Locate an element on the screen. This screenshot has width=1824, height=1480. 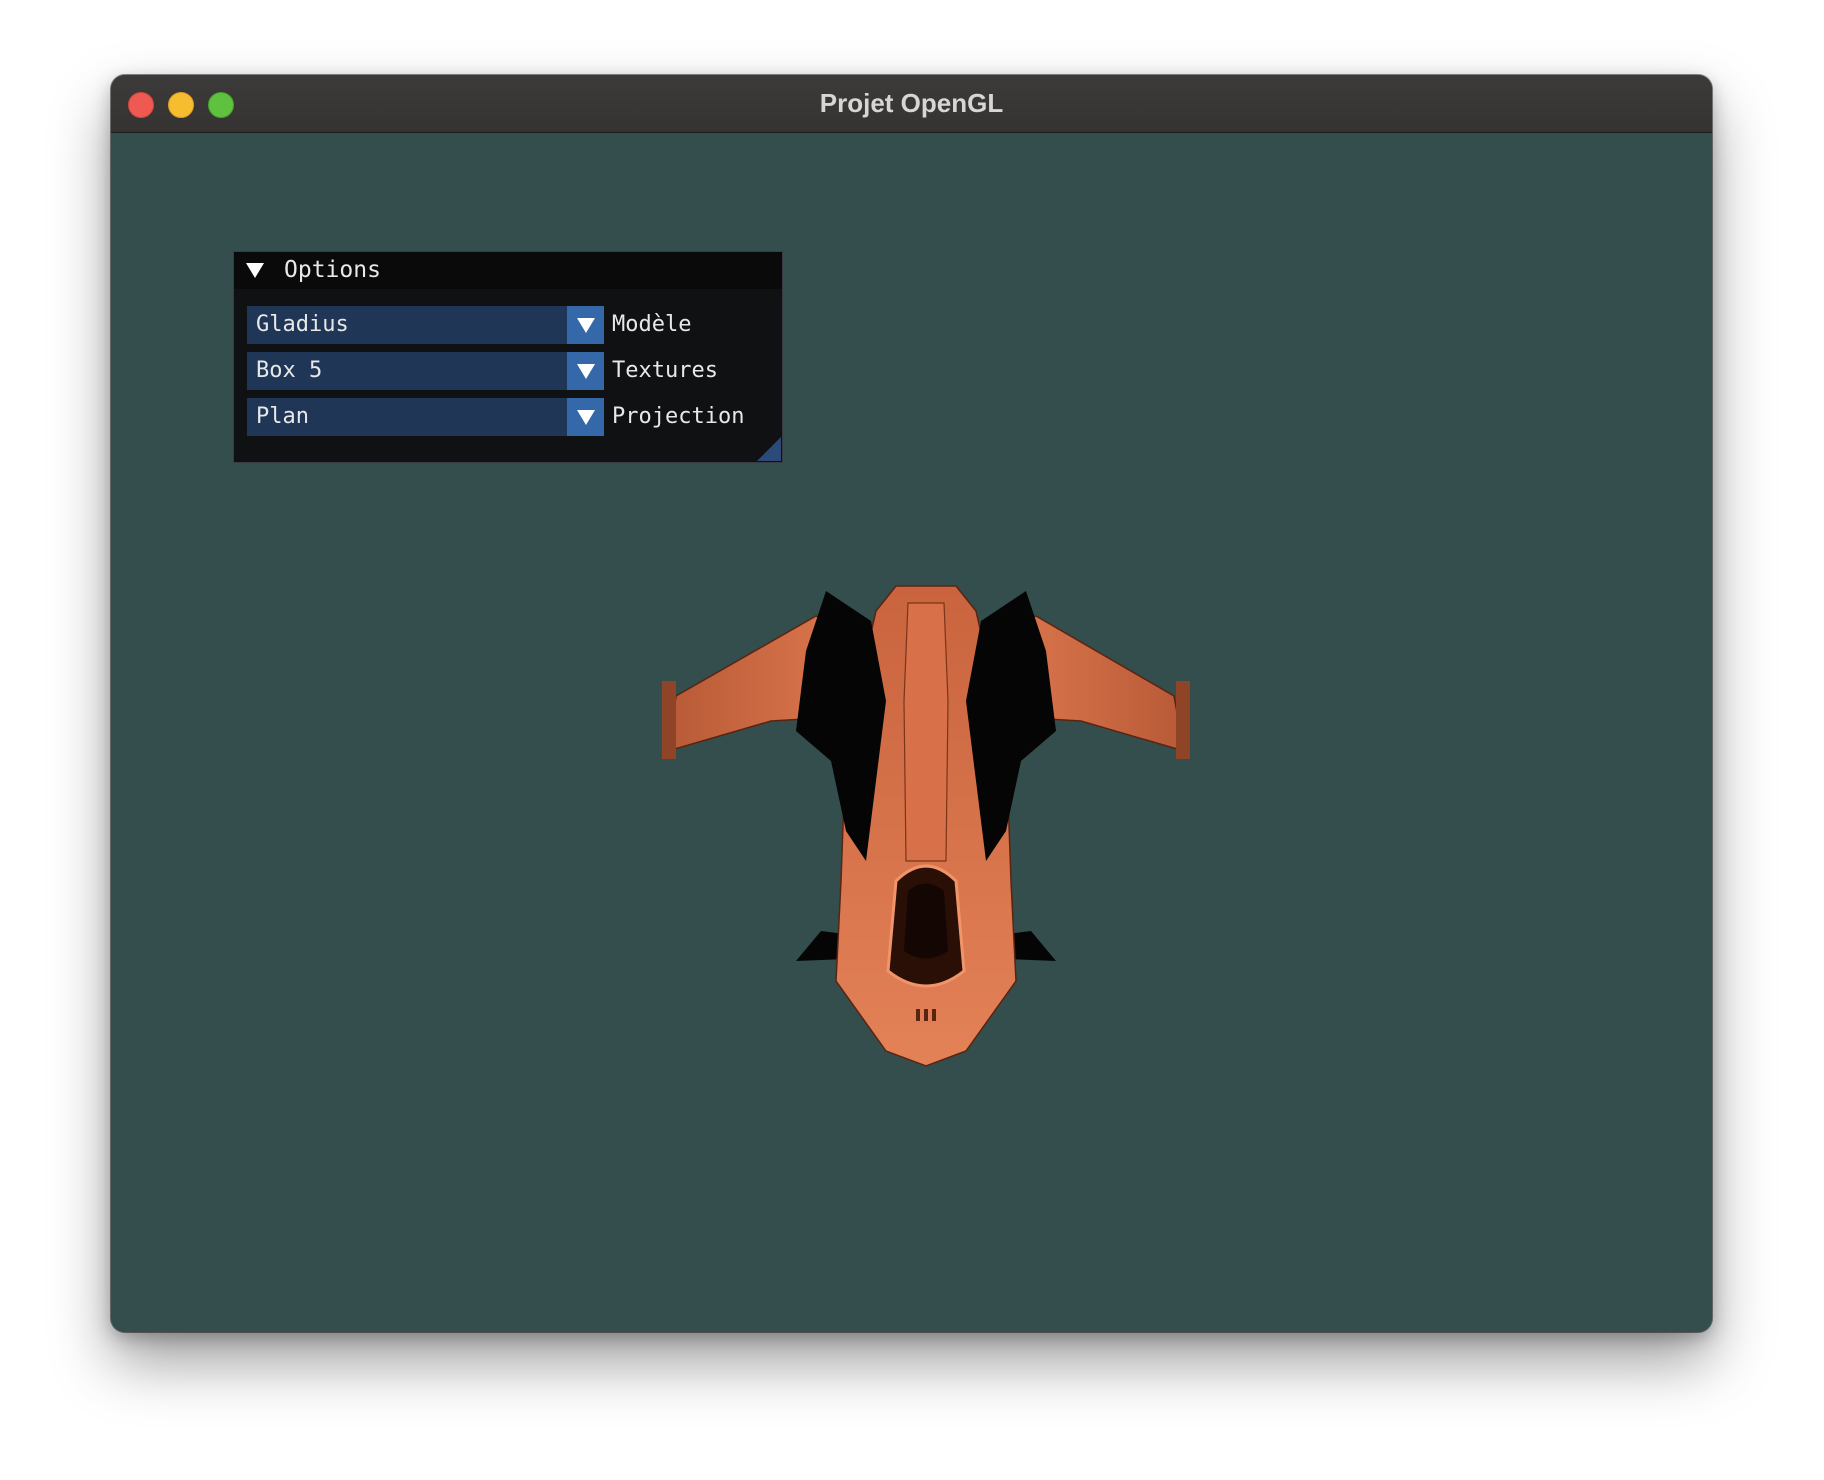
projection-combo-value: Plan is located at coordinates (282, 416).